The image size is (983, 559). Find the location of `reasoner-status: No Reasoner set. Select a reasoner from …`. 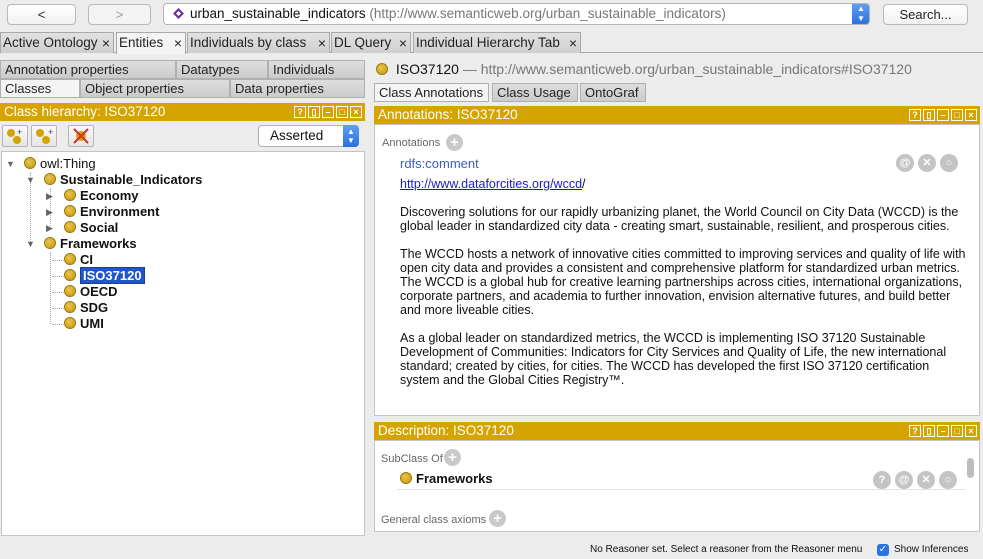

reasoner-status: No Reasoner set. Select a reasoner from … is located at coordinates (726, 549).